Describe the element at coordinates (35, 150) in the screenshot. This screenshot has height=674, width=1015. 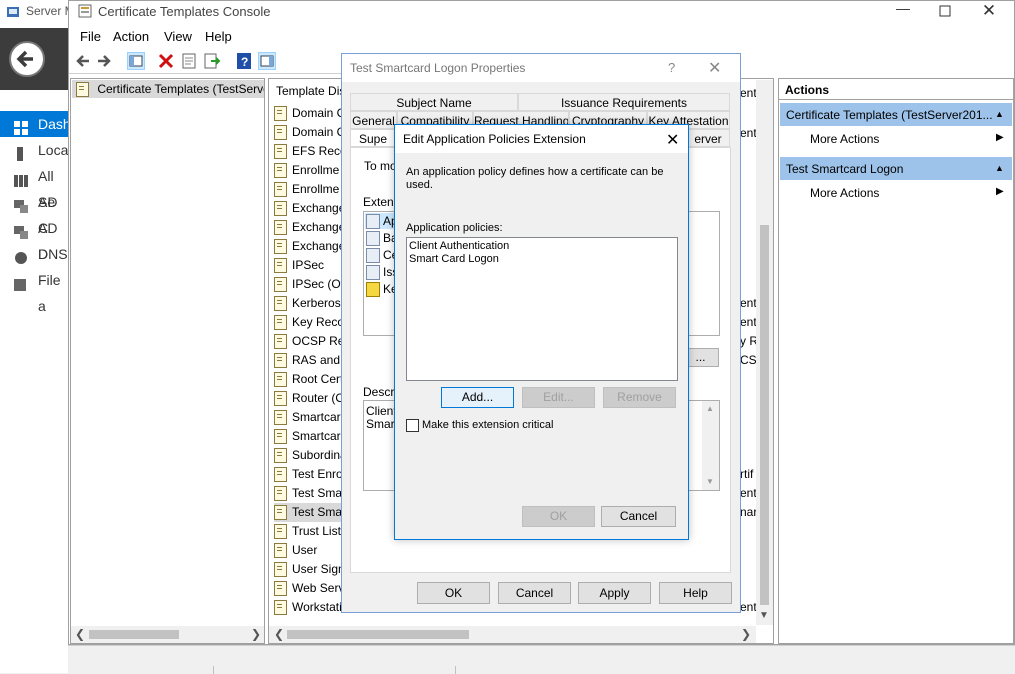
I see `sm-nav-local-server: Local` at that location.